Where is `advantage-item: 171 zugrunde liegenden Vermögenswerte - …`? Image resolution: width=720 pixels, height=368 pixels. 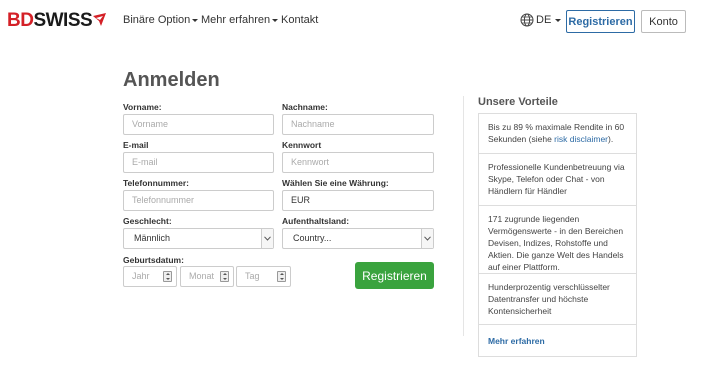
advantage-item: 171 zugrunde liegenden Vermögenswerte - … is located at coordinates (557, 240).